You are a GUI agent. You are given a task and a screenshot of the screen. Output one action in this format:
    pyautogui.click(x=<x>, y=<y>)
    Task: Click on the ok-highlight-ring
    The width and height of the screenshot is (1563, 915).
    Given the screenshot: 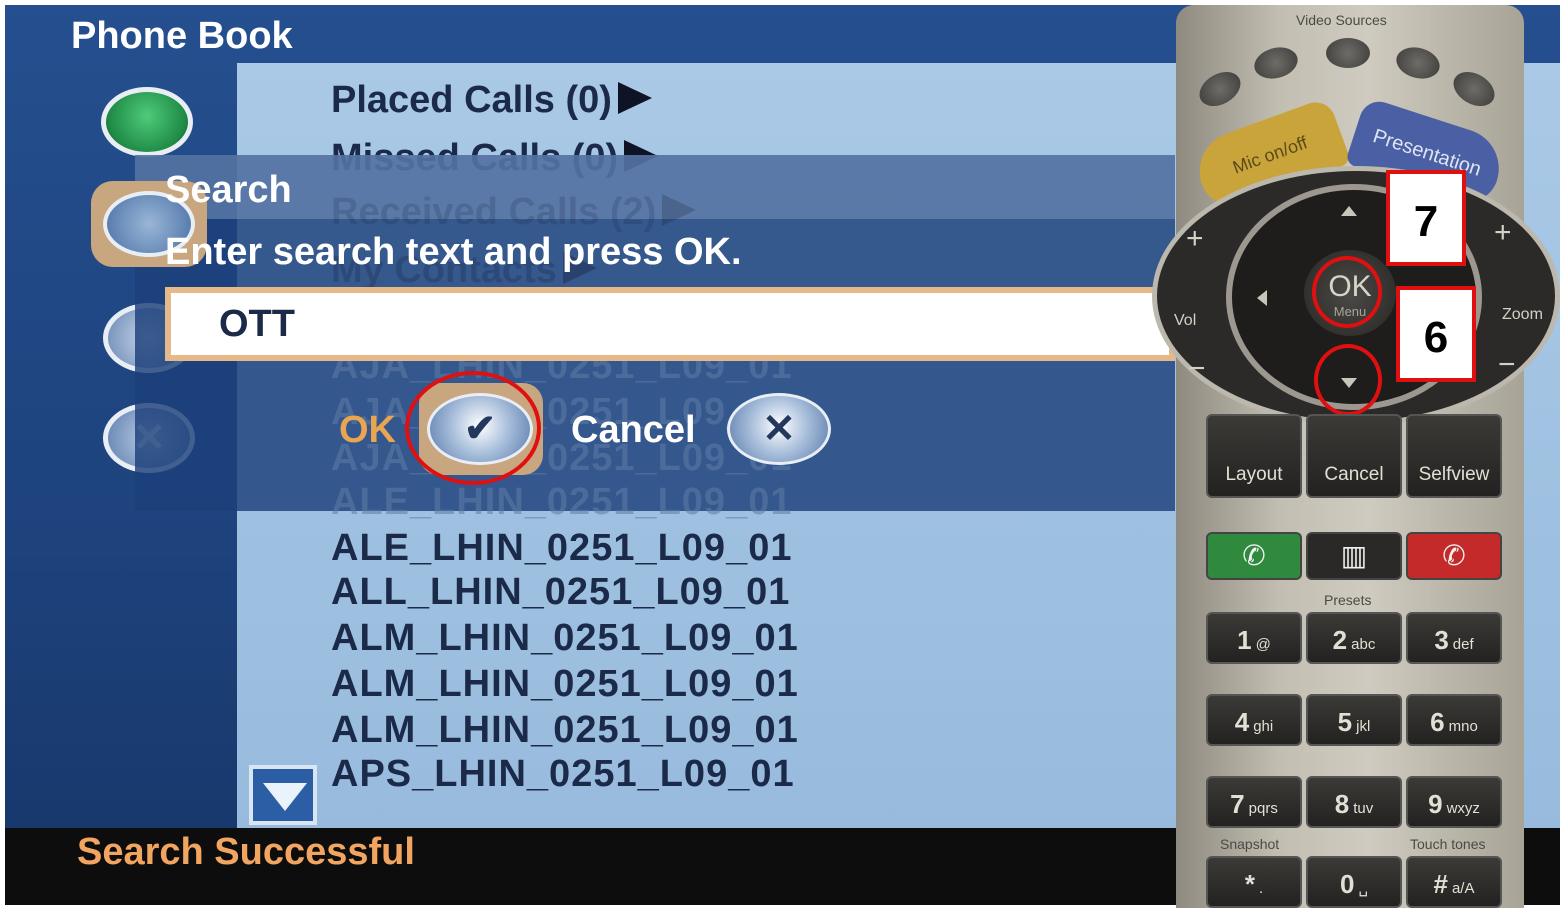 What is the action you would take?
    pyautogui.click(x=473, y=428)
    